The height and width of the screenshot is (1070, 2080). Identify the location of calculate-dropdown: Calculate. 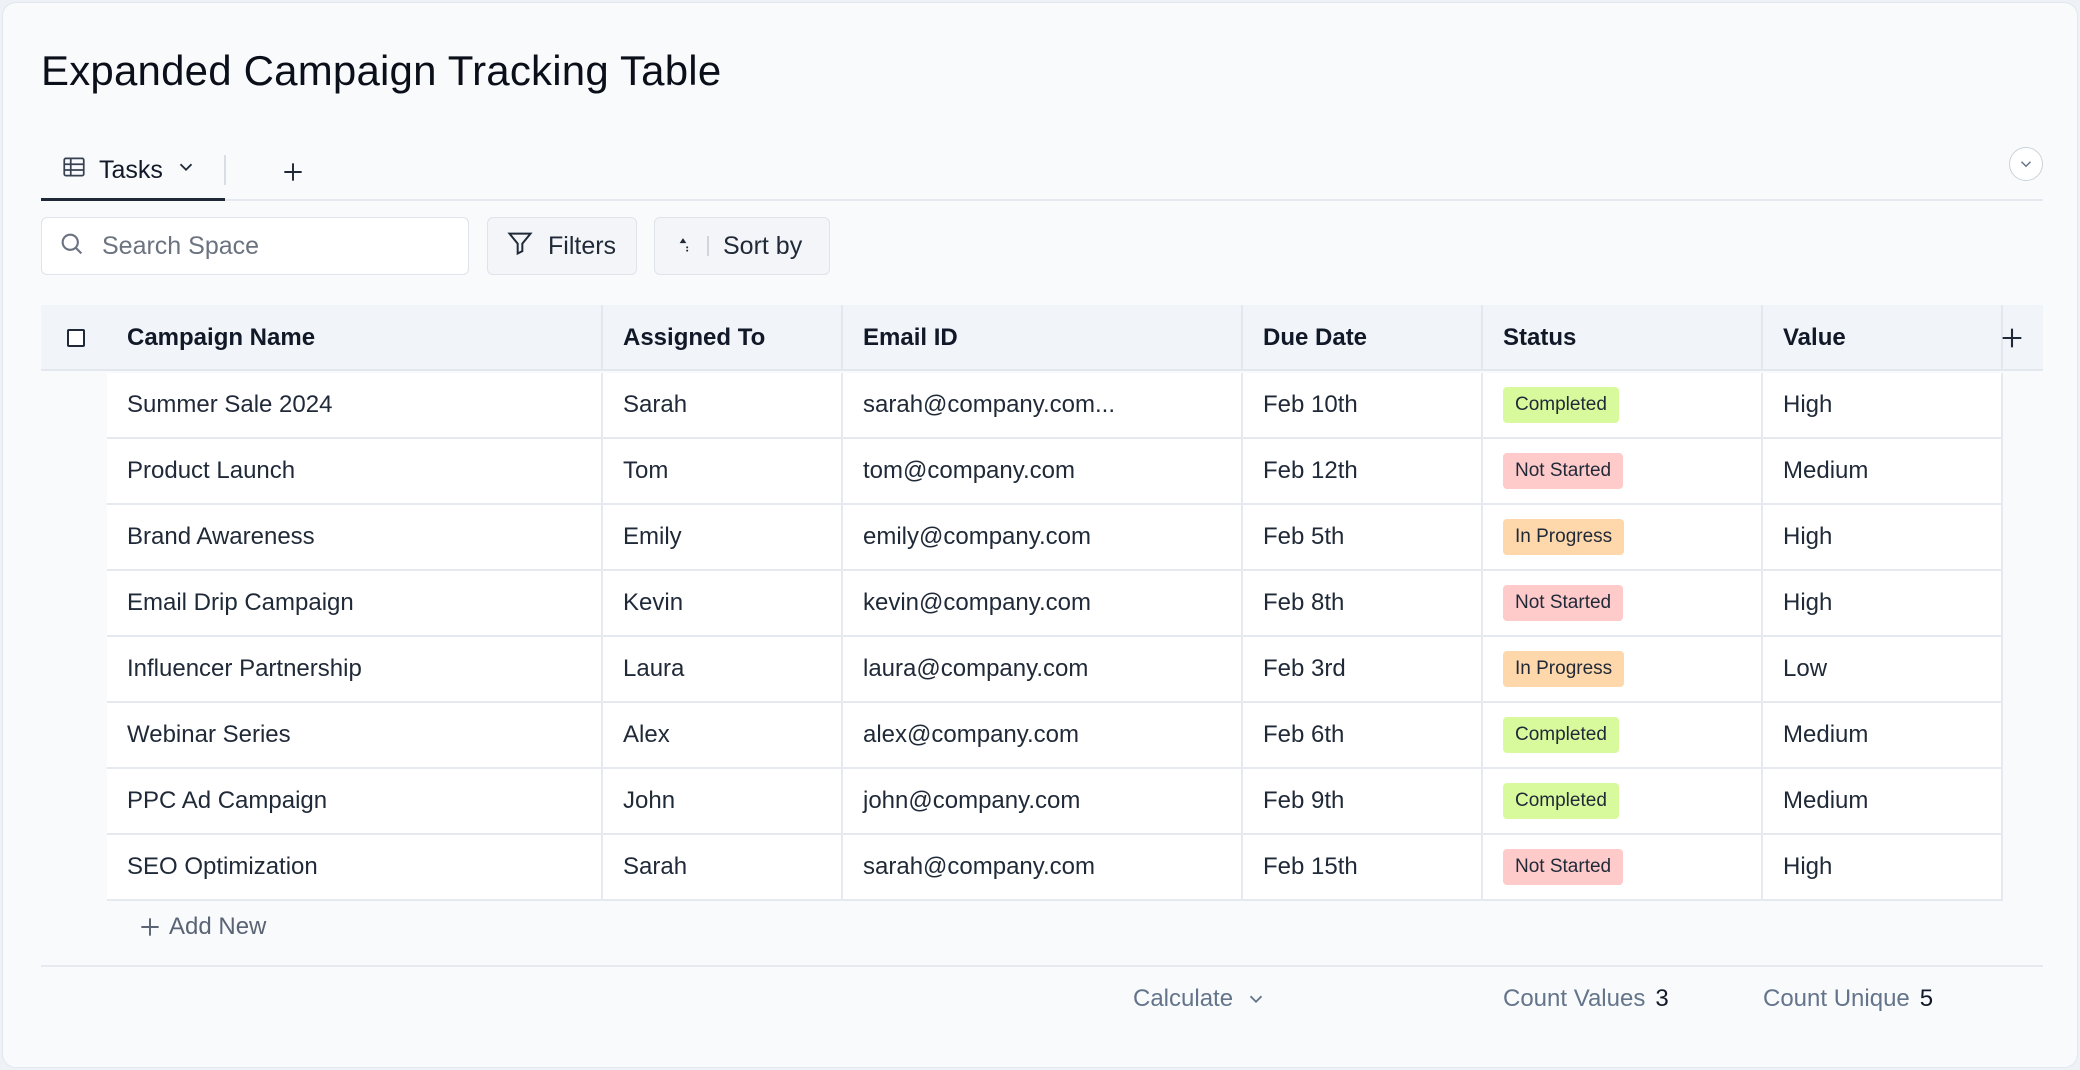
(1200, 999).